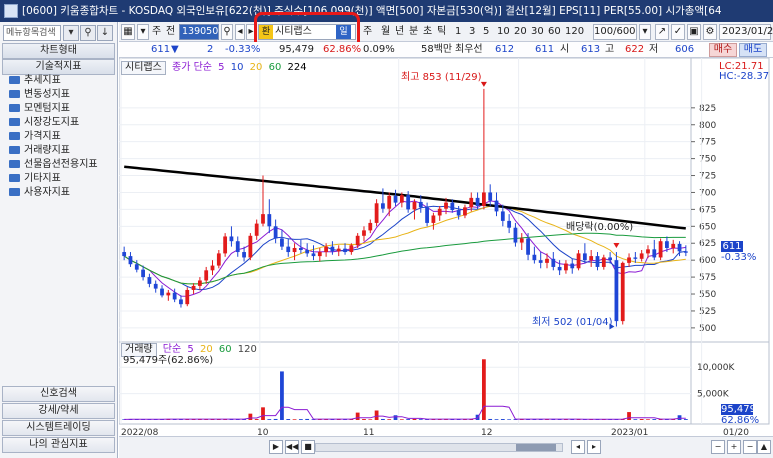 The width and height of the screenshot is (773, 458). What do you see at coordinates (367, 32) in the screenshot?
I see `tab-week: 주` at bounding box center [367, 32].